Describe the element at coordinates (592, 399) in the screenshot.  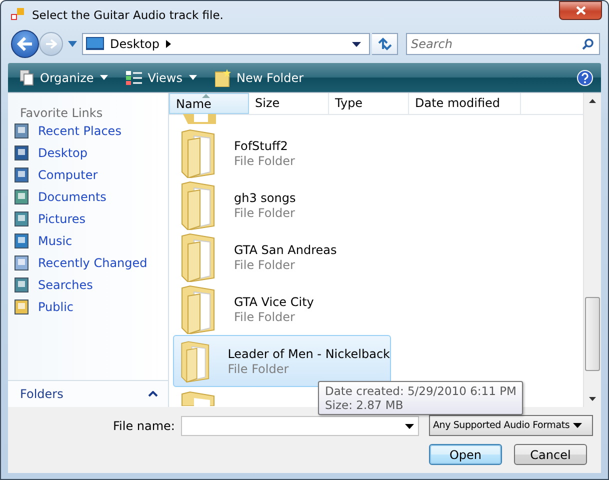
I see `scroll-down-icon` at that location.